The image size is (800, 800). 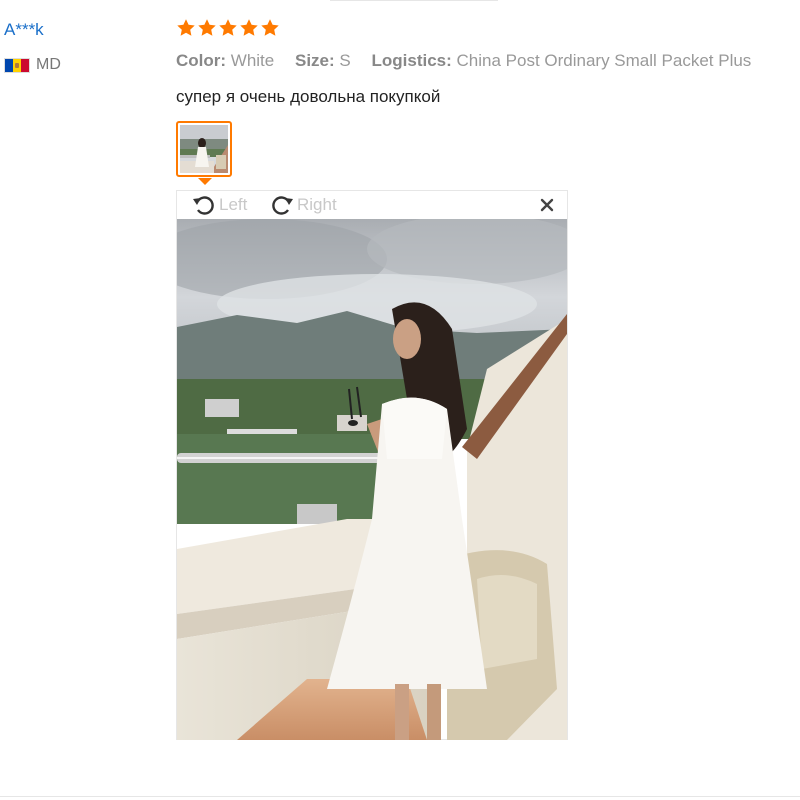 I want to click on viewer-toolbar: Left Right, so click(x=373, y=205).